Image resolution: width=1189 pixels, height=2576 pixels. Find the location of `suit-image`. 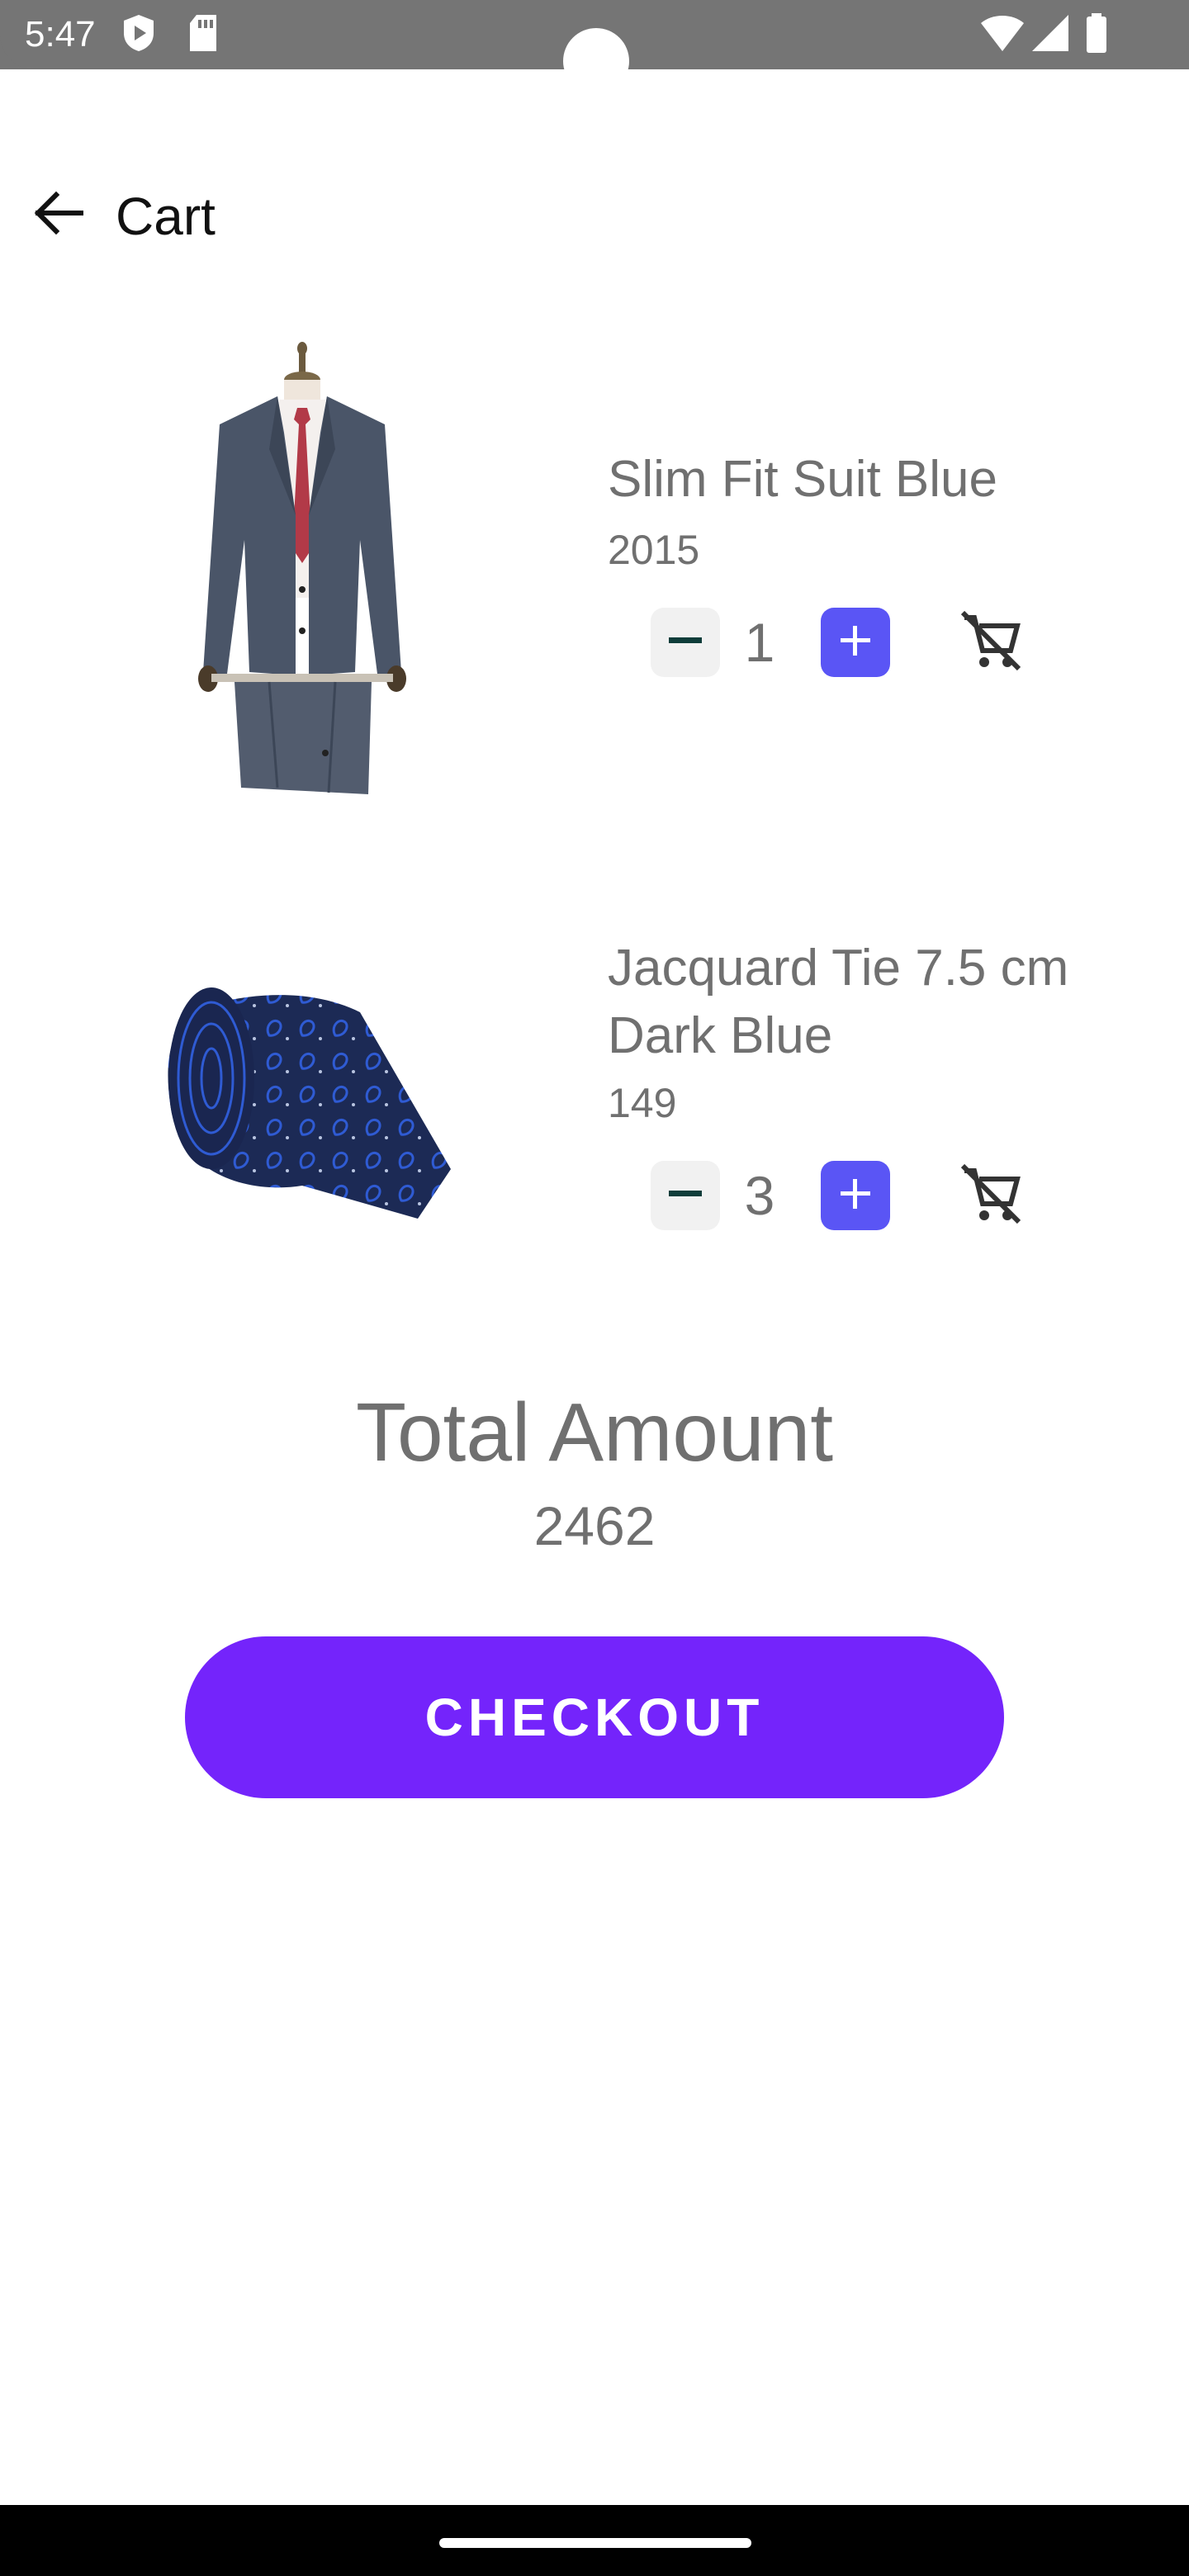

suit-image is located at coordinates (302, 575).